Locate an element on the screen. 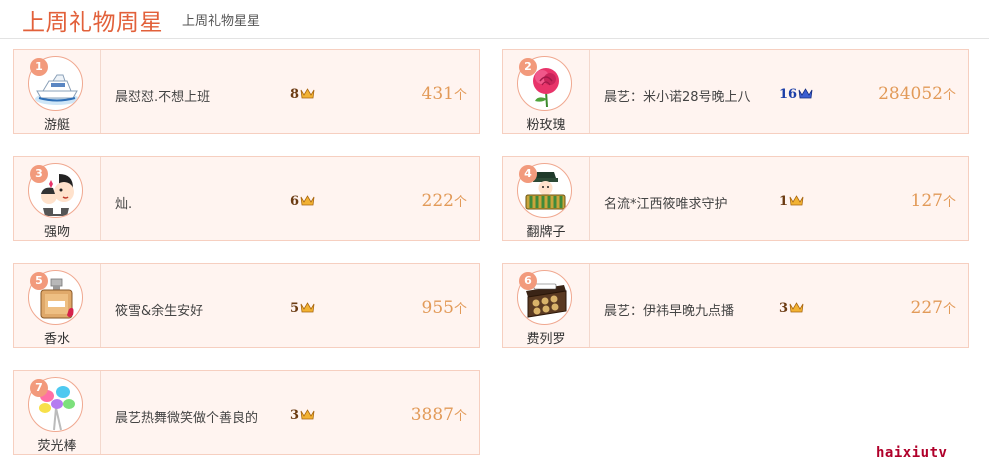  gift-star-card: 6 费列罗 晨艺：伊祎早晚九点播 3 227个 is located at coordinates (735, 305).